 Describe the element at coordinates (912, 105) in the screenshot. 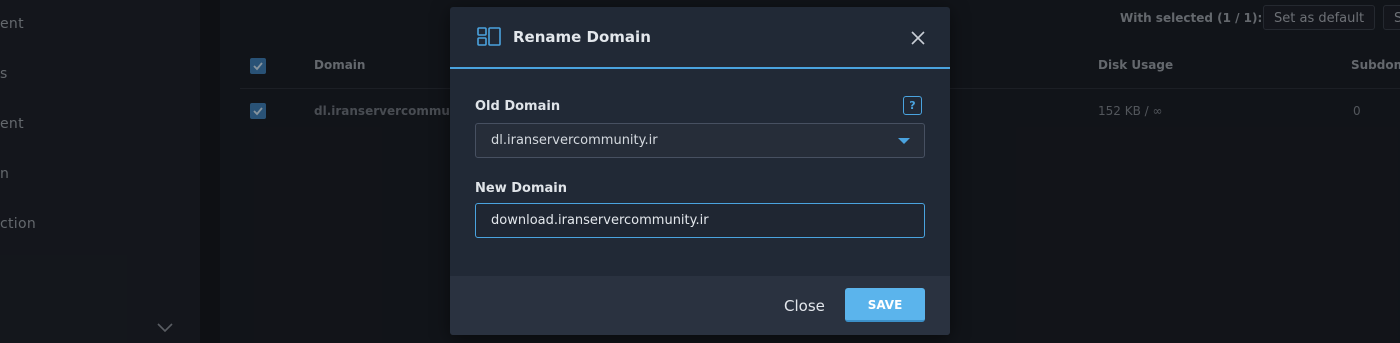

I see `help-icon: ?` at that location.